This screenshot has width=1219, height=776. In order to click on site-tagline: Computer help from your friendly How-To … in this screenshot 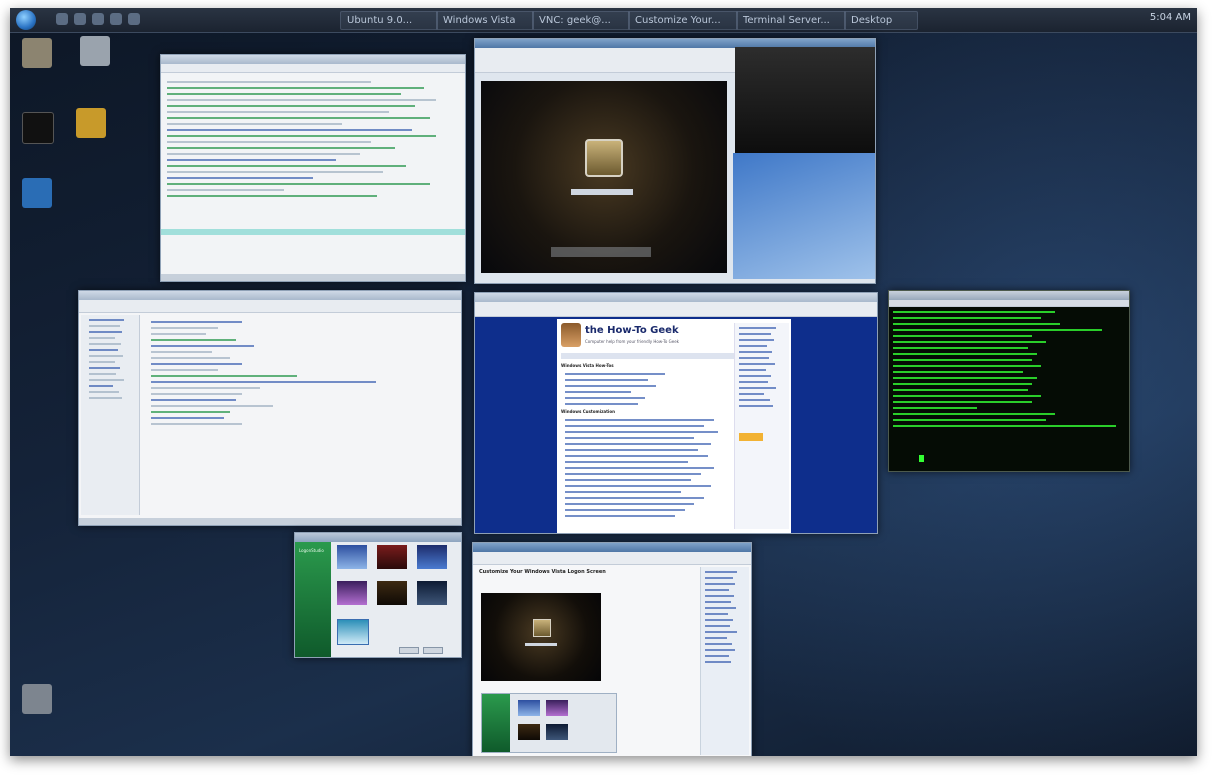, I will do `click(632, 341)`.